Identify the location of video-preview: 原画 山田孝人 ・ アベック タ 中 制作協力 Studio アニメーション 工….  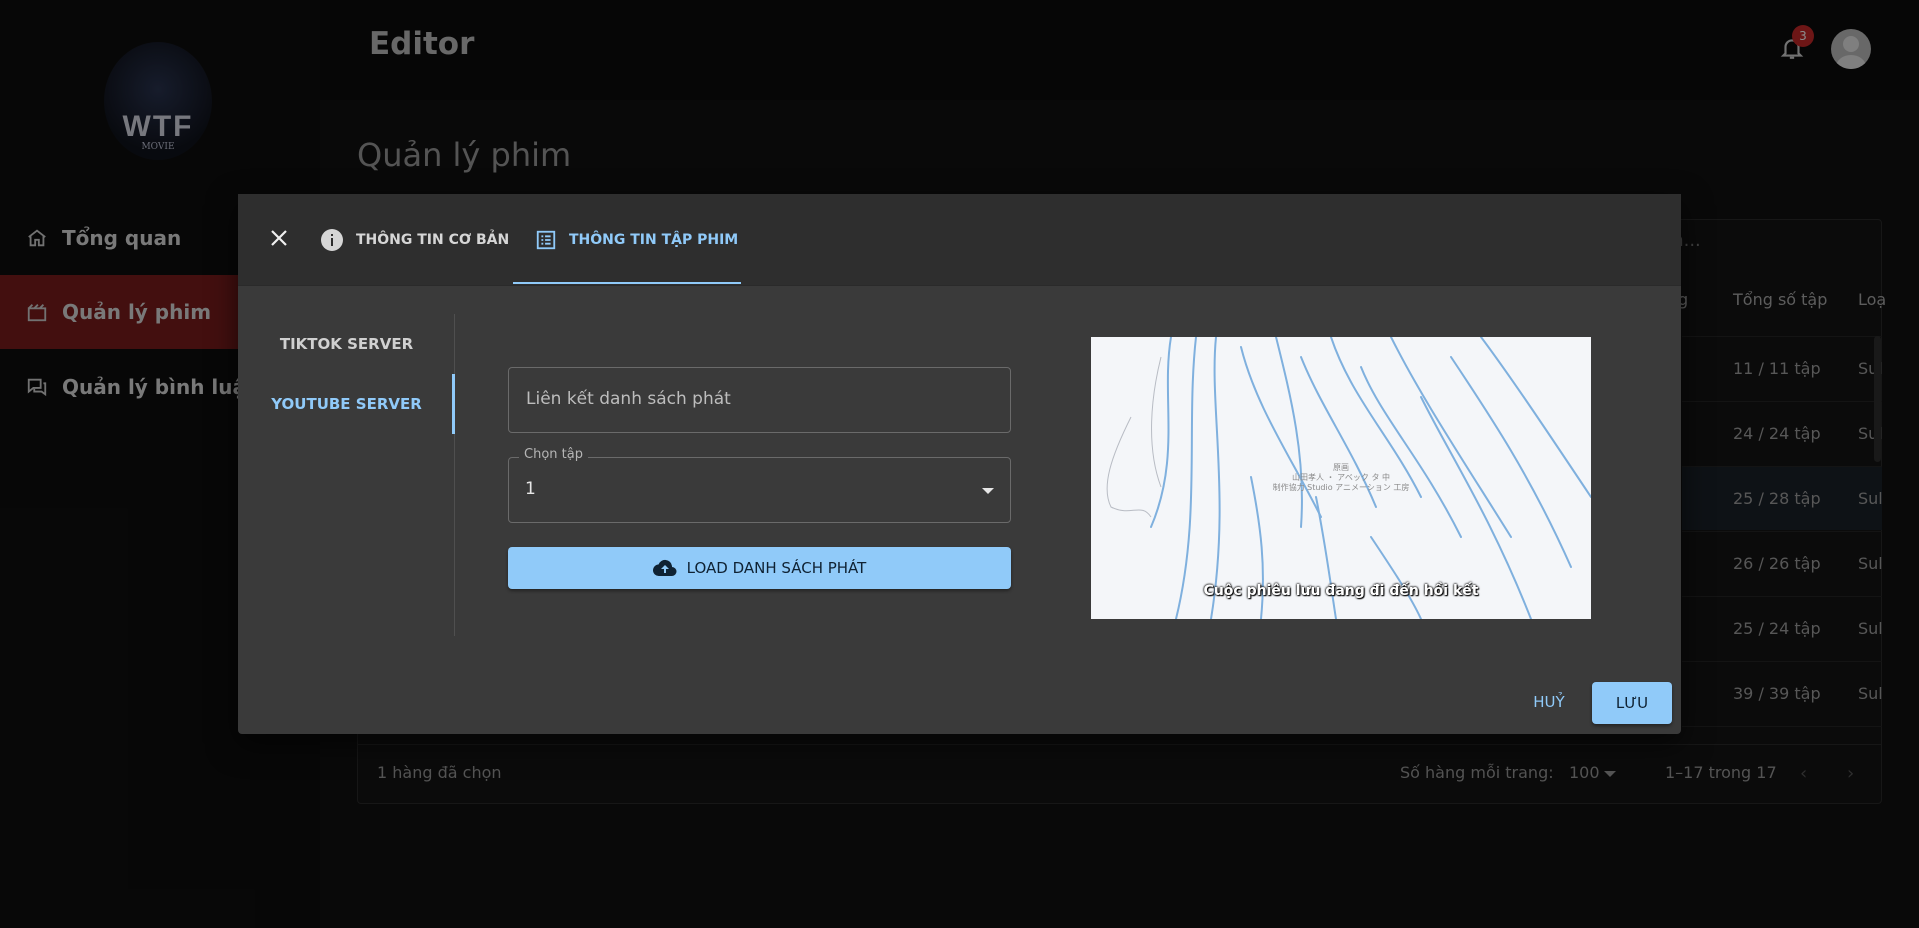
(1341, 478).